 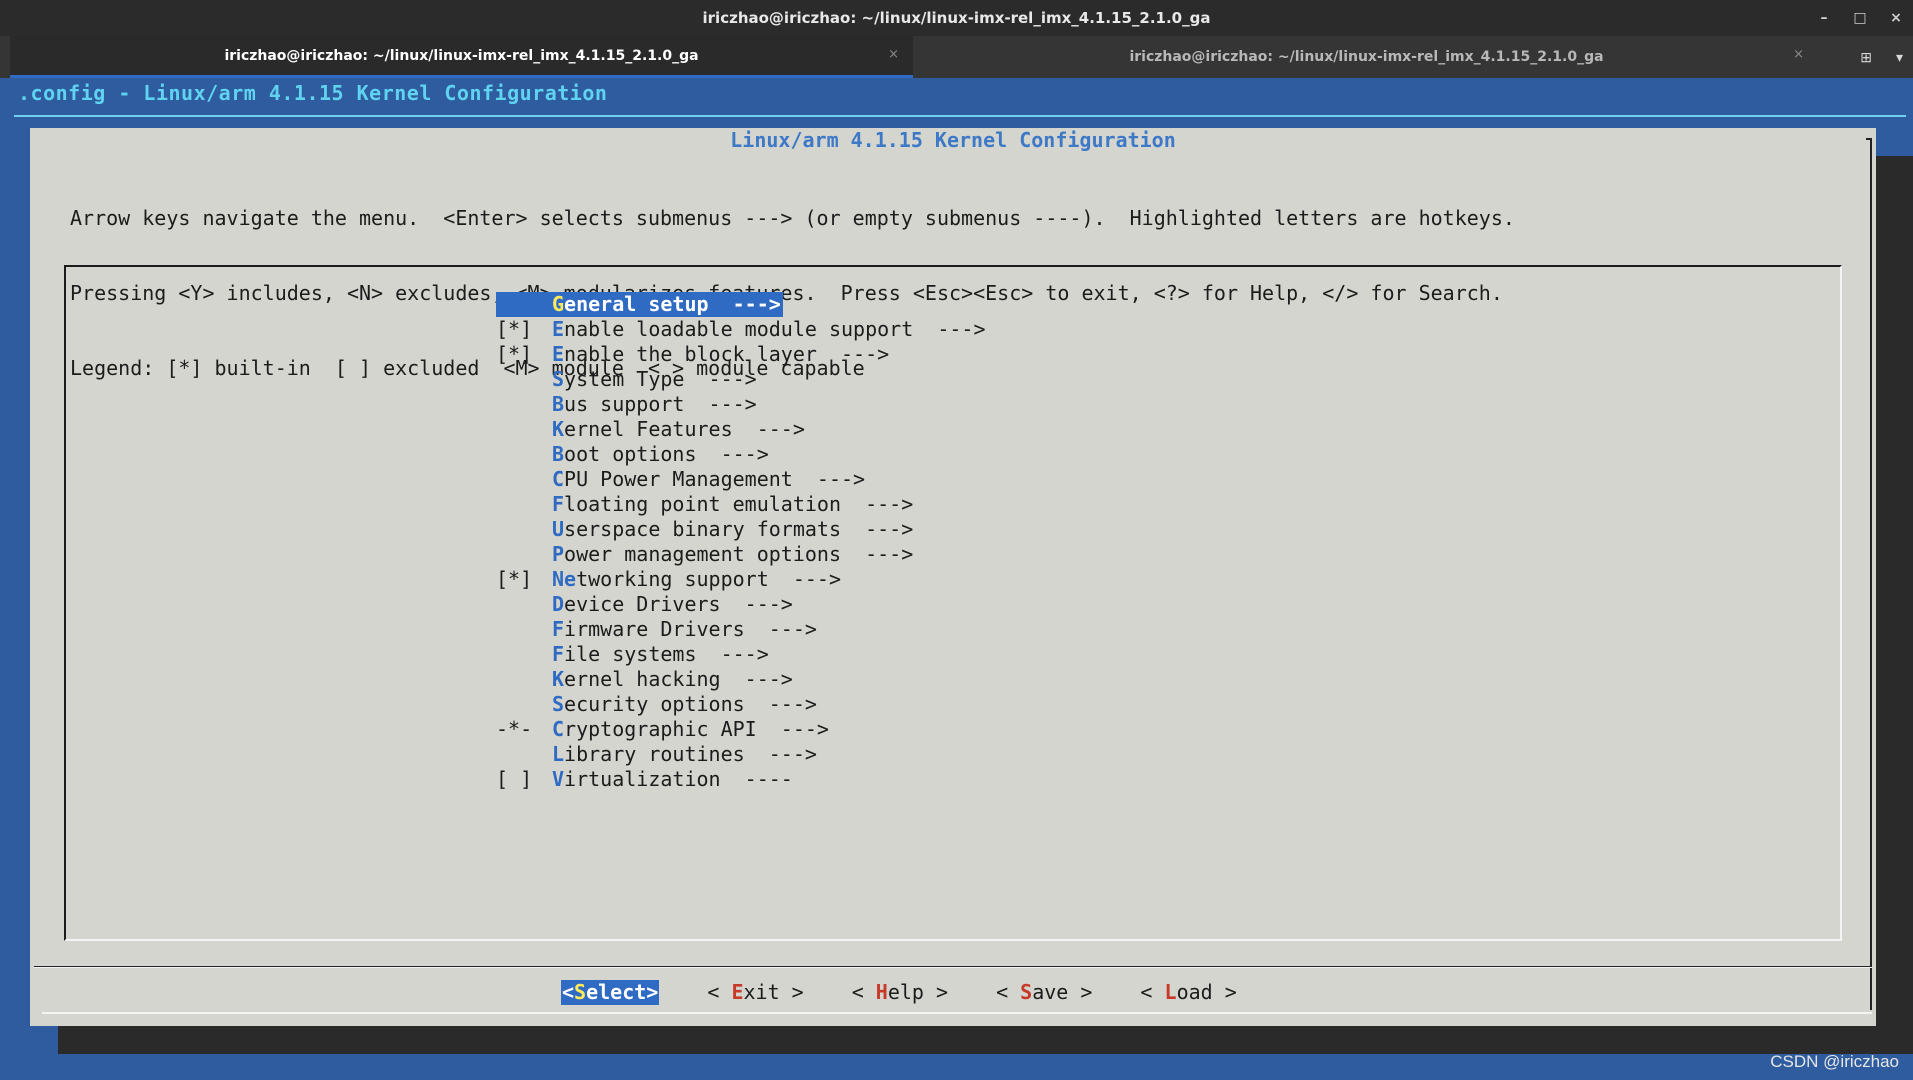 I want to click on menu-item-label: evice Drivers --->, so click(x=678, y=604).